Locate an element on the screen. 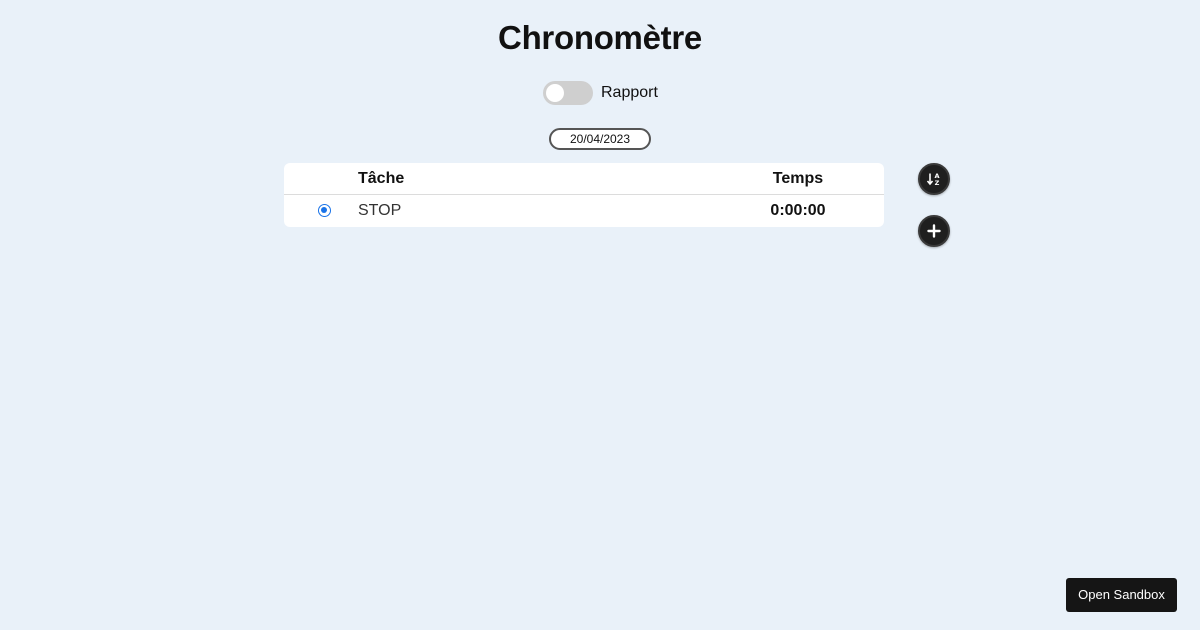  sort-button: A Z is located at coordinates (934, 179).